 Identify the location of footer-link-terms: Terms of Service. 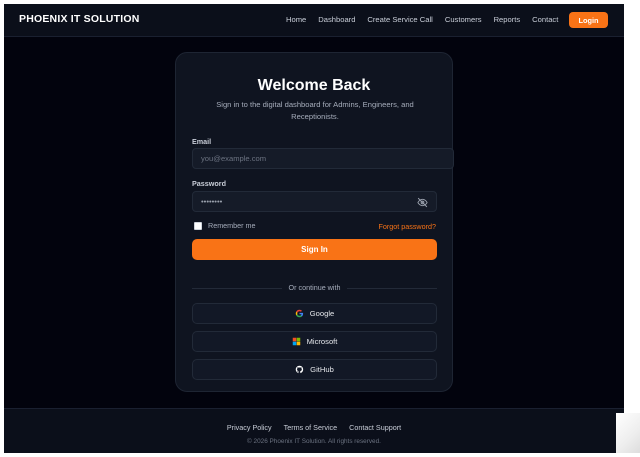
(311, 427).